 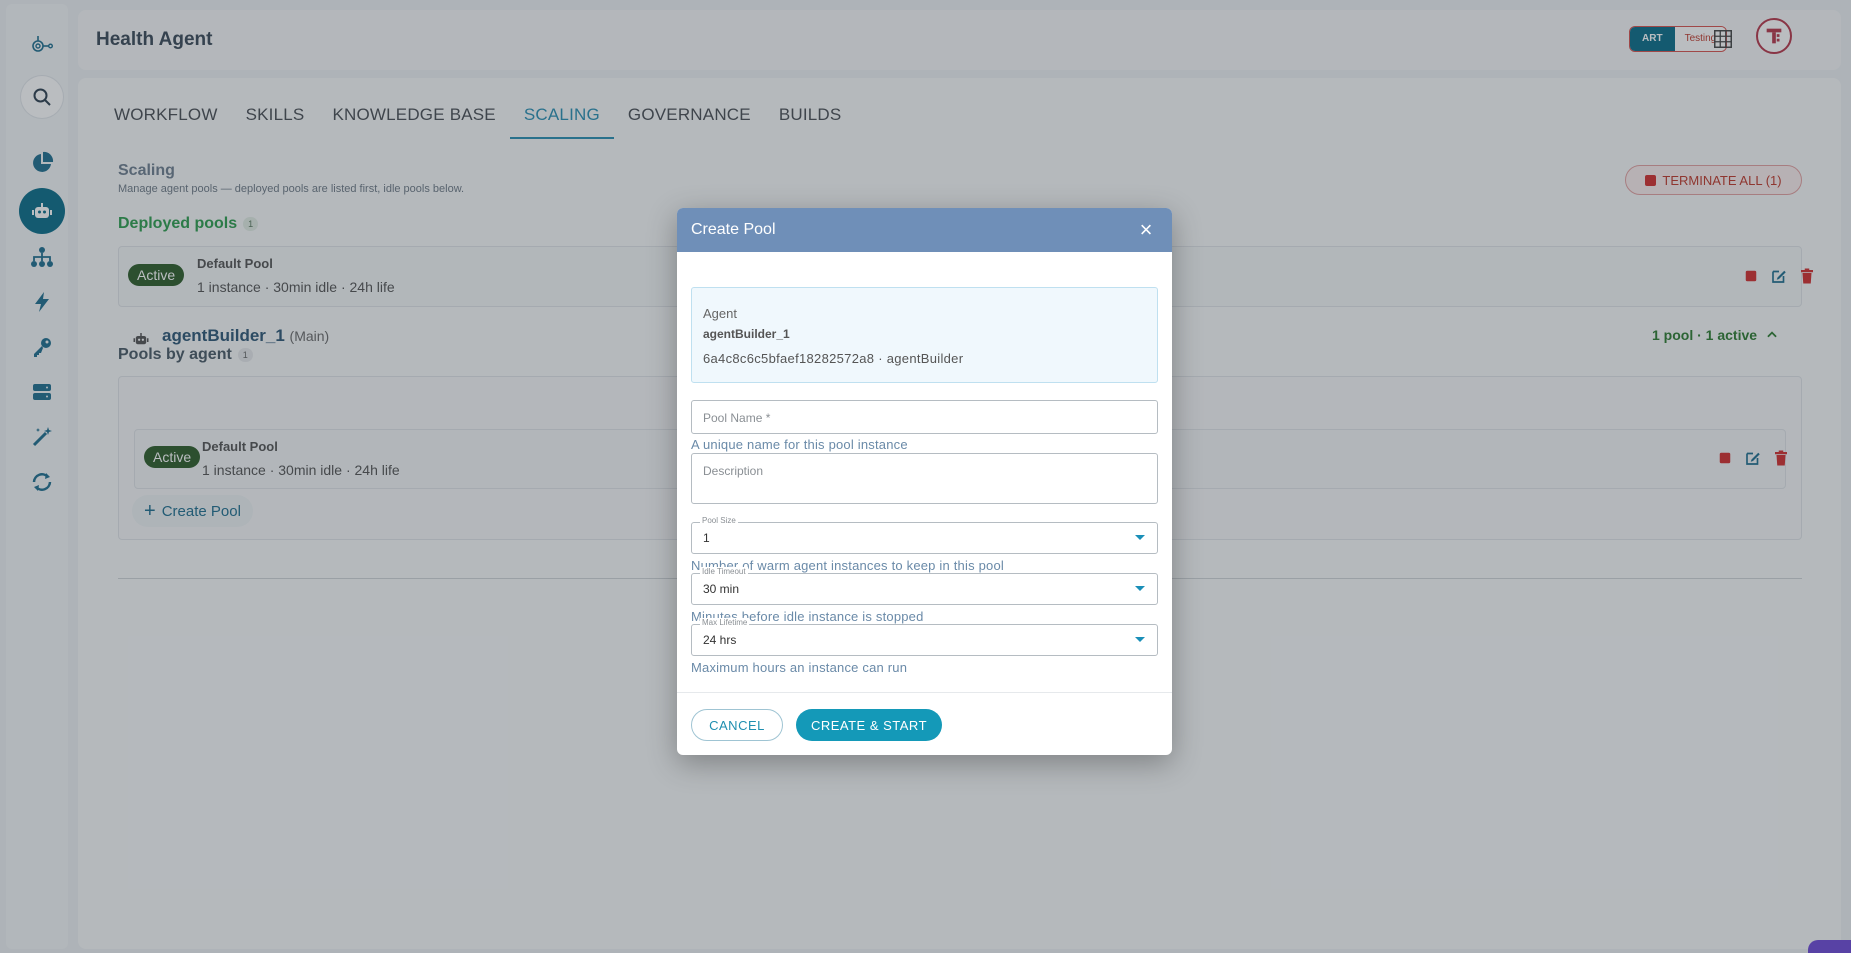 What do you see at coordinates (924, 230) in the screenshot?
I see `dialog-header: Create Pool ×` at bounding box center [924, 230].